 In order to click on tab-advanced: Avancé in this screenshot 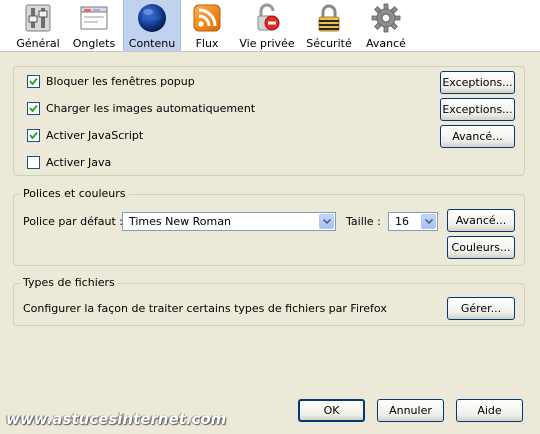, I will do `click(386, 25)`.